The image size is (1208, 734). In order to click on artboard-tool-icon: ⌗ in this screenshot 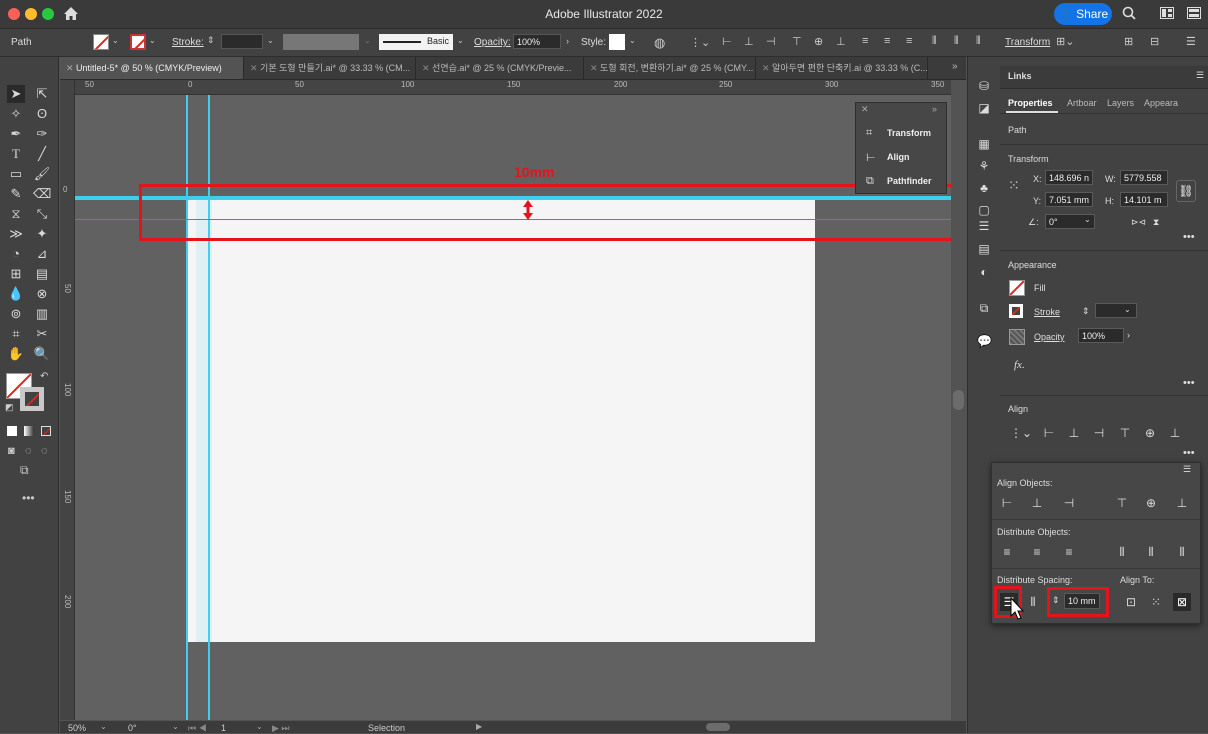, I will do `click(16, 334)`.